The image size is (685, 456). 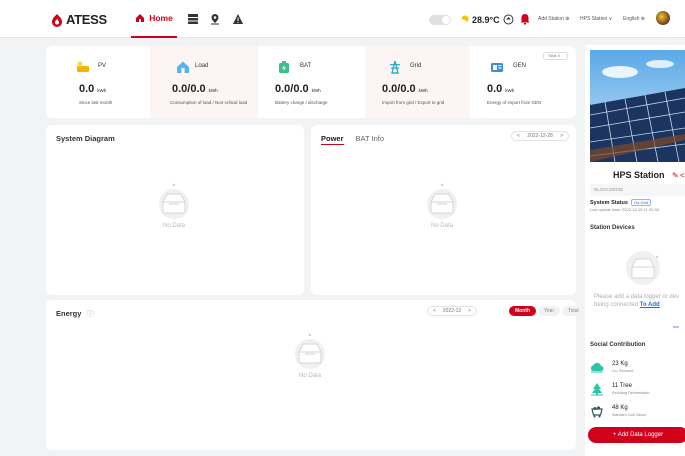 What do you see at coordinates (612, 228) in the screenshot?
I see `station-devices-title: Station Devices` at bounding box center [612, 228].